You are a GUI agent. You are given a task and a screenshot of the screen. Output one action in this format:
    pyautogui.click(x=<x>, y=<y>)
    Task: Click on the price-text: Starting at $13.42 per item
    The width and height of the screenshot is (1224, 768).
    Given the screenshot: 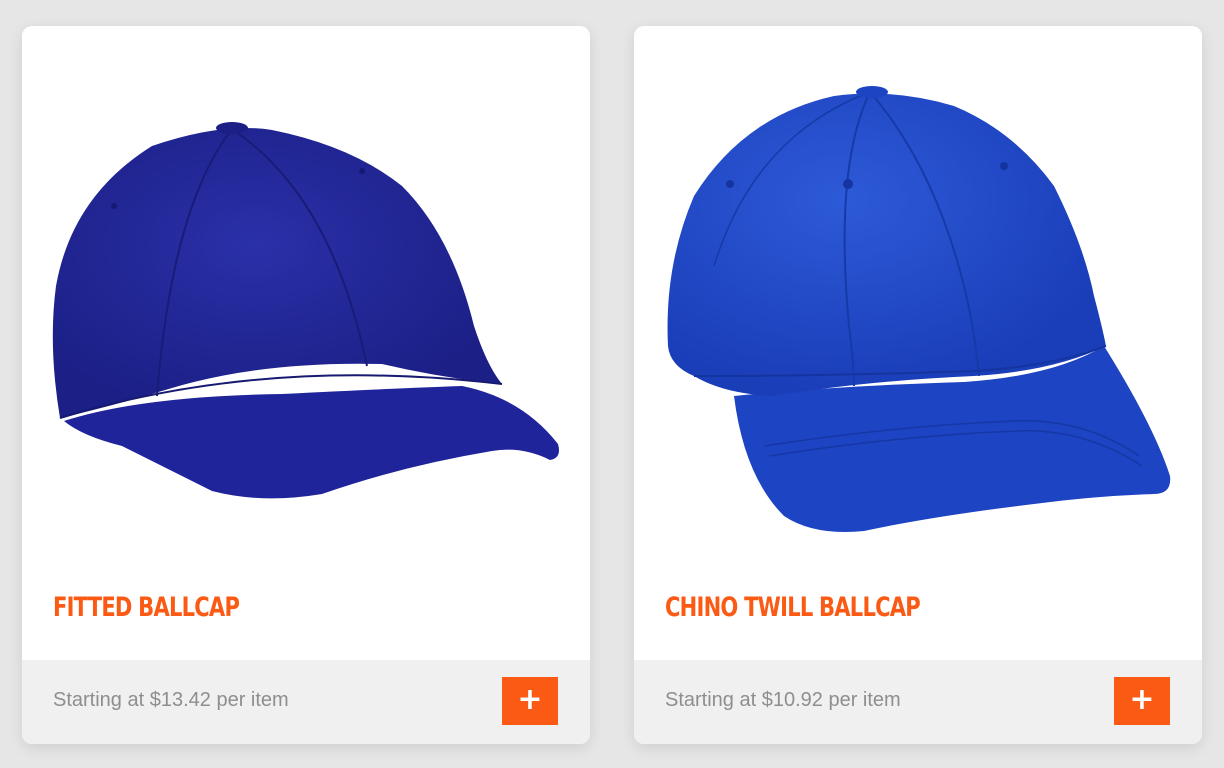 What is the action you would take?
    pyautogui.click(x=171, y=700)
    